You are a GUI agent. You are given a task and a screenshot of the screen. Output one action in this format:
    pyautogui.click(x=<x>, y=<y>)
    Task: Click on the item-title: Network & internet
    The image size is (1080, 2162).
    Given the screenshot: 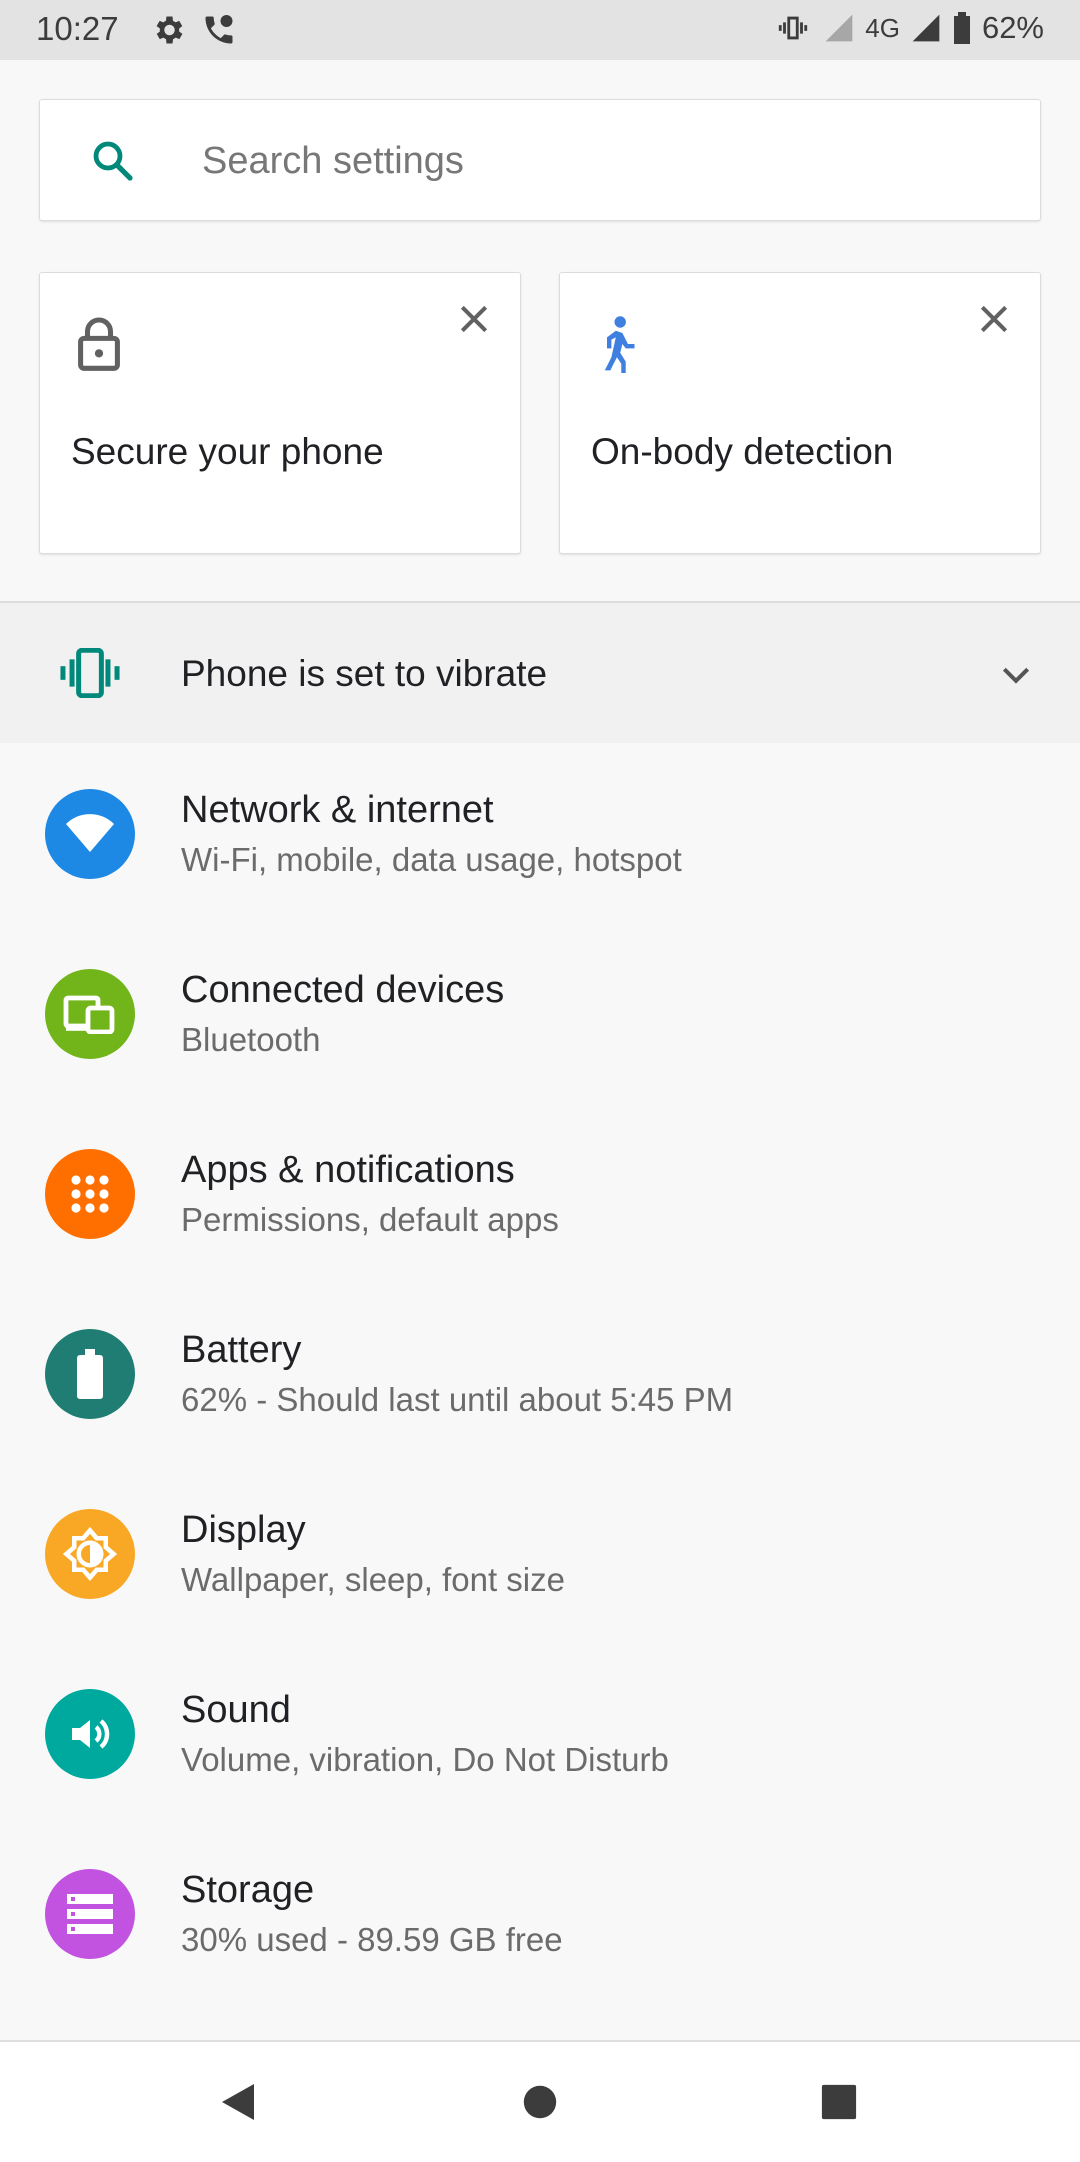 What is the action you would take?
    pyautogui.click(x=337, y=810)
    